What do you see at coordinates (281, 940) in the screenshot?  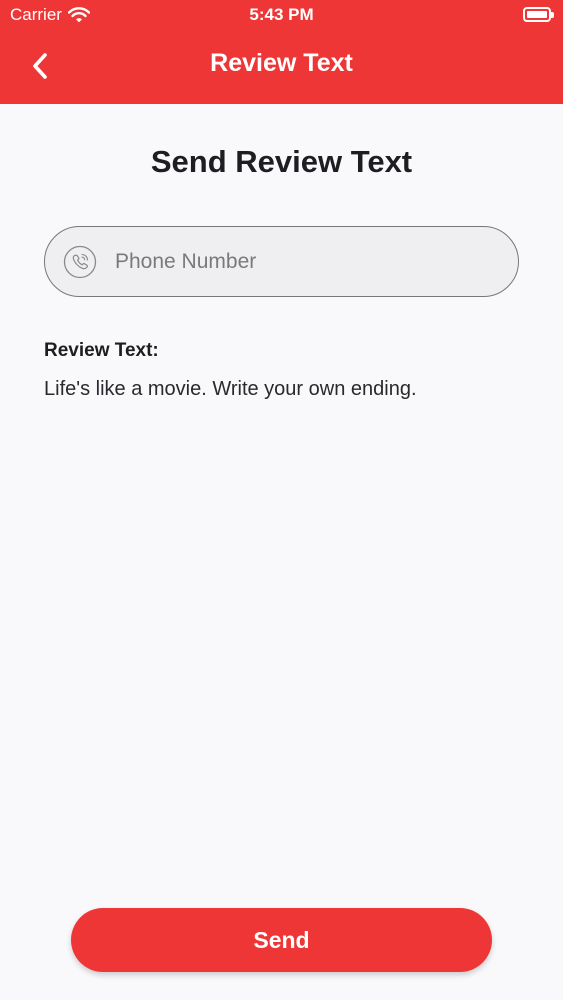 I see `send-button: Send` at bounding box center [281, 940].